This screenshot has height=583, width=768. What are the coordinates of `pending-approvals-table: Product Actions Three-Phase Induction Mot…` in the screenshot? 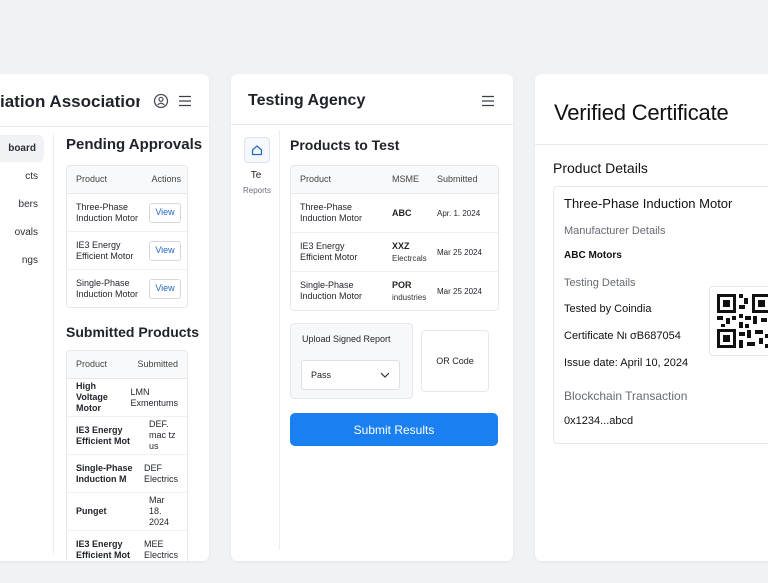 It's located at (127, 236).